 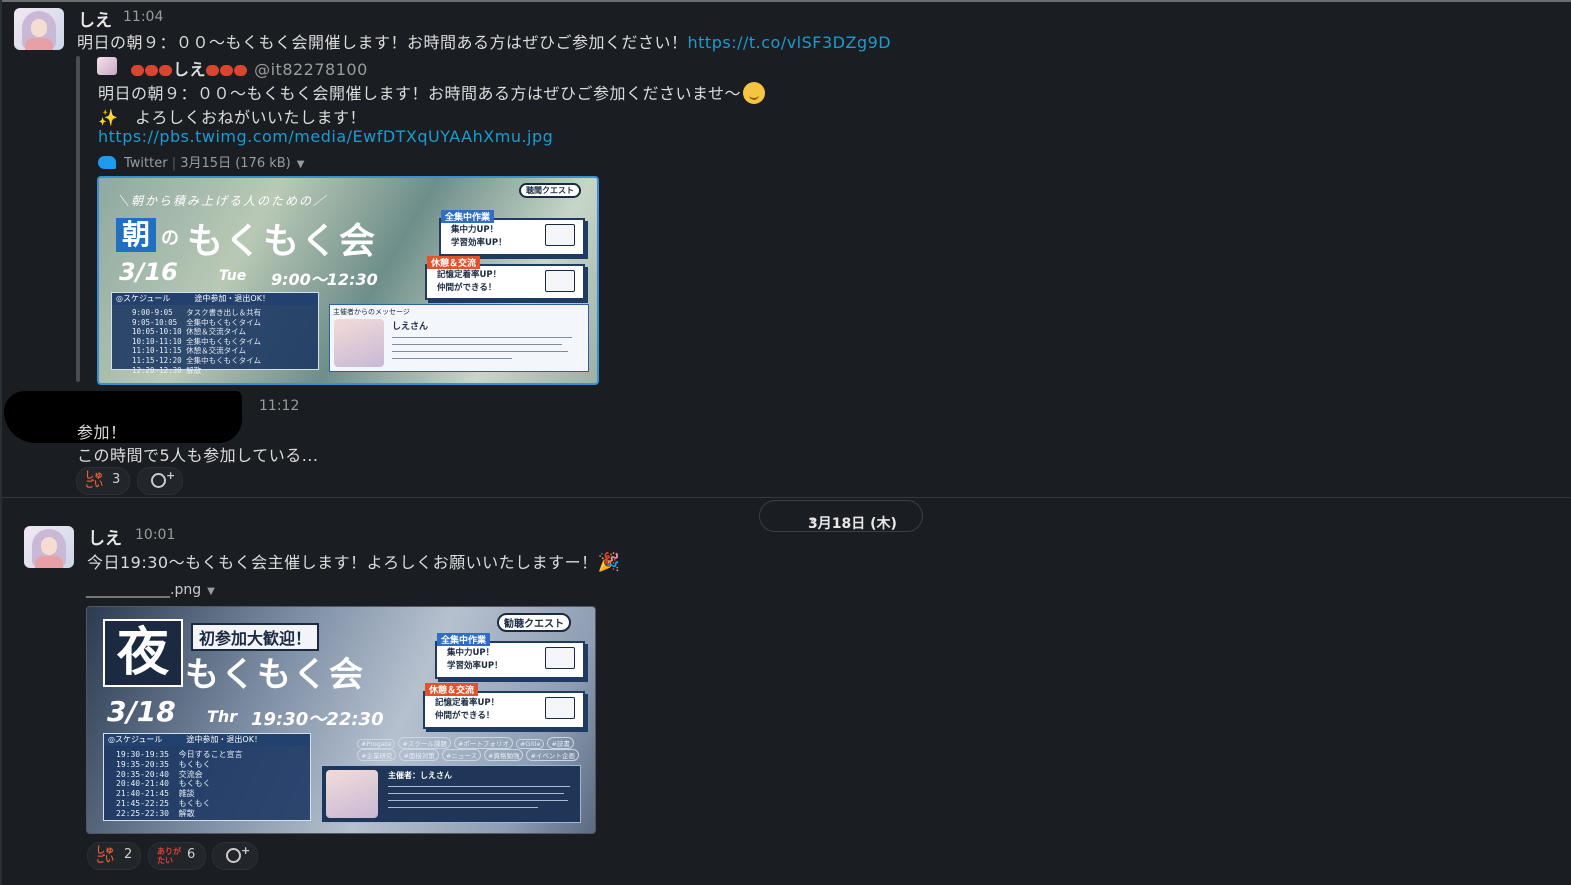 I want to click on poster-logo-badge: 聴聞クエスト, so click(x=550, y=190).